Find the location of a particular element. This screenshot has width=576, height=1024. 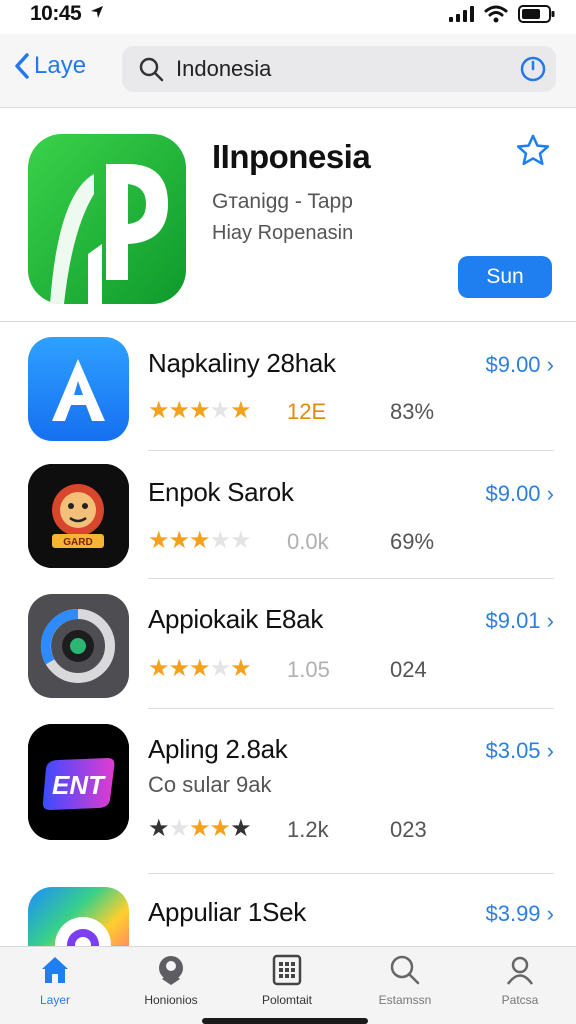

list-item: Appuliar 1Sek $3.99 › is located at coordinates (288, 912).